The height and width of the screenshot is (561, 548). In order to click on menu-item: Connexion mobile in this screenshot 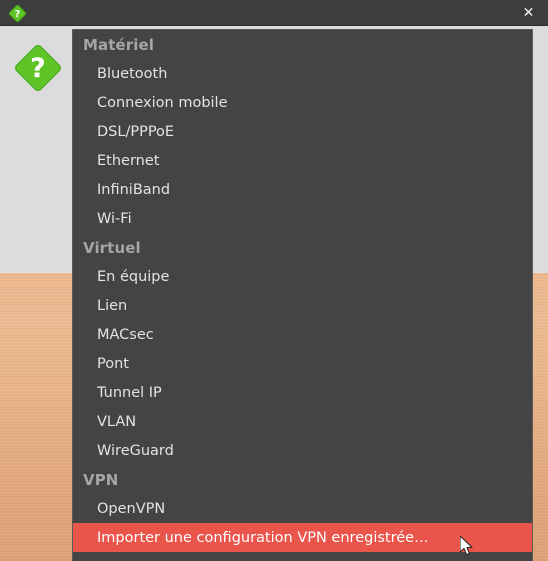, I will do `click(302, 102)`.